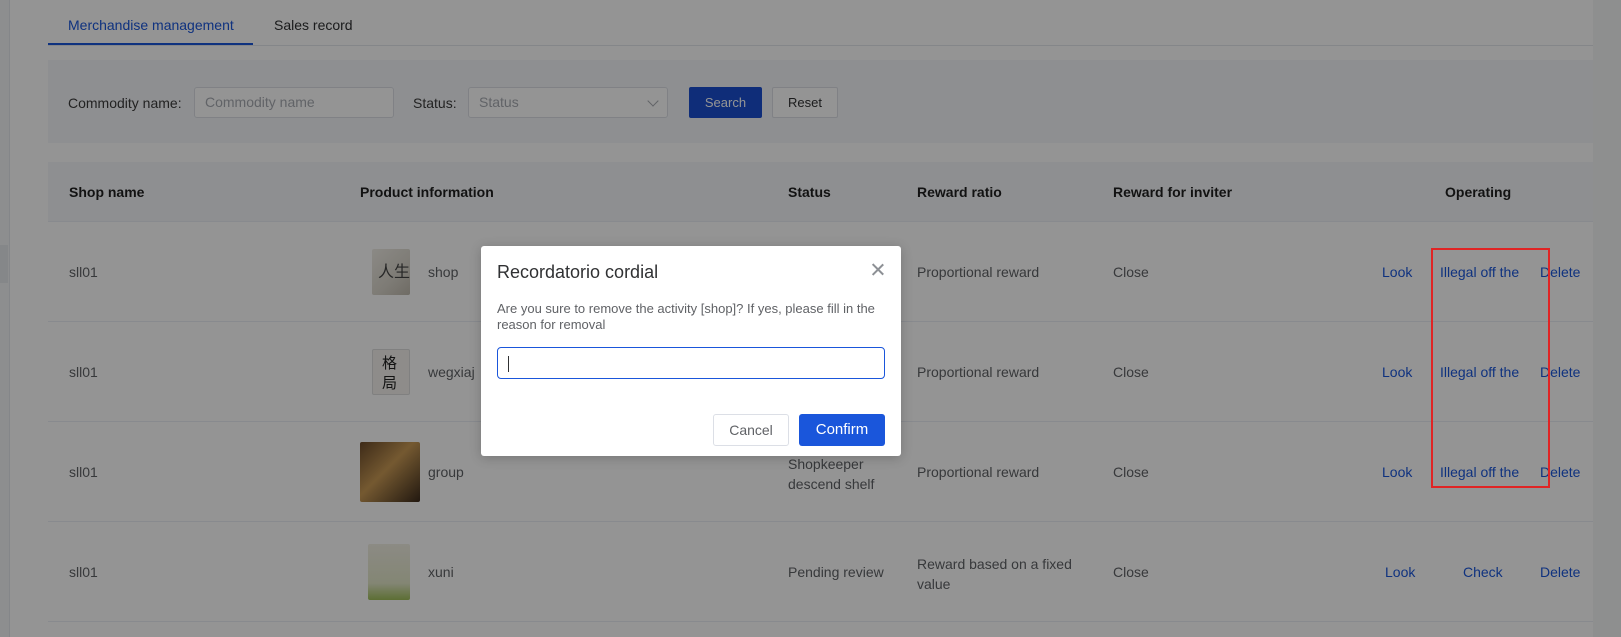 This screenshot has height=637, width=1621. What do you see at coordinates (508, 364) in the screenshot?
I see `text-caret` at bounding box center [508, 364].